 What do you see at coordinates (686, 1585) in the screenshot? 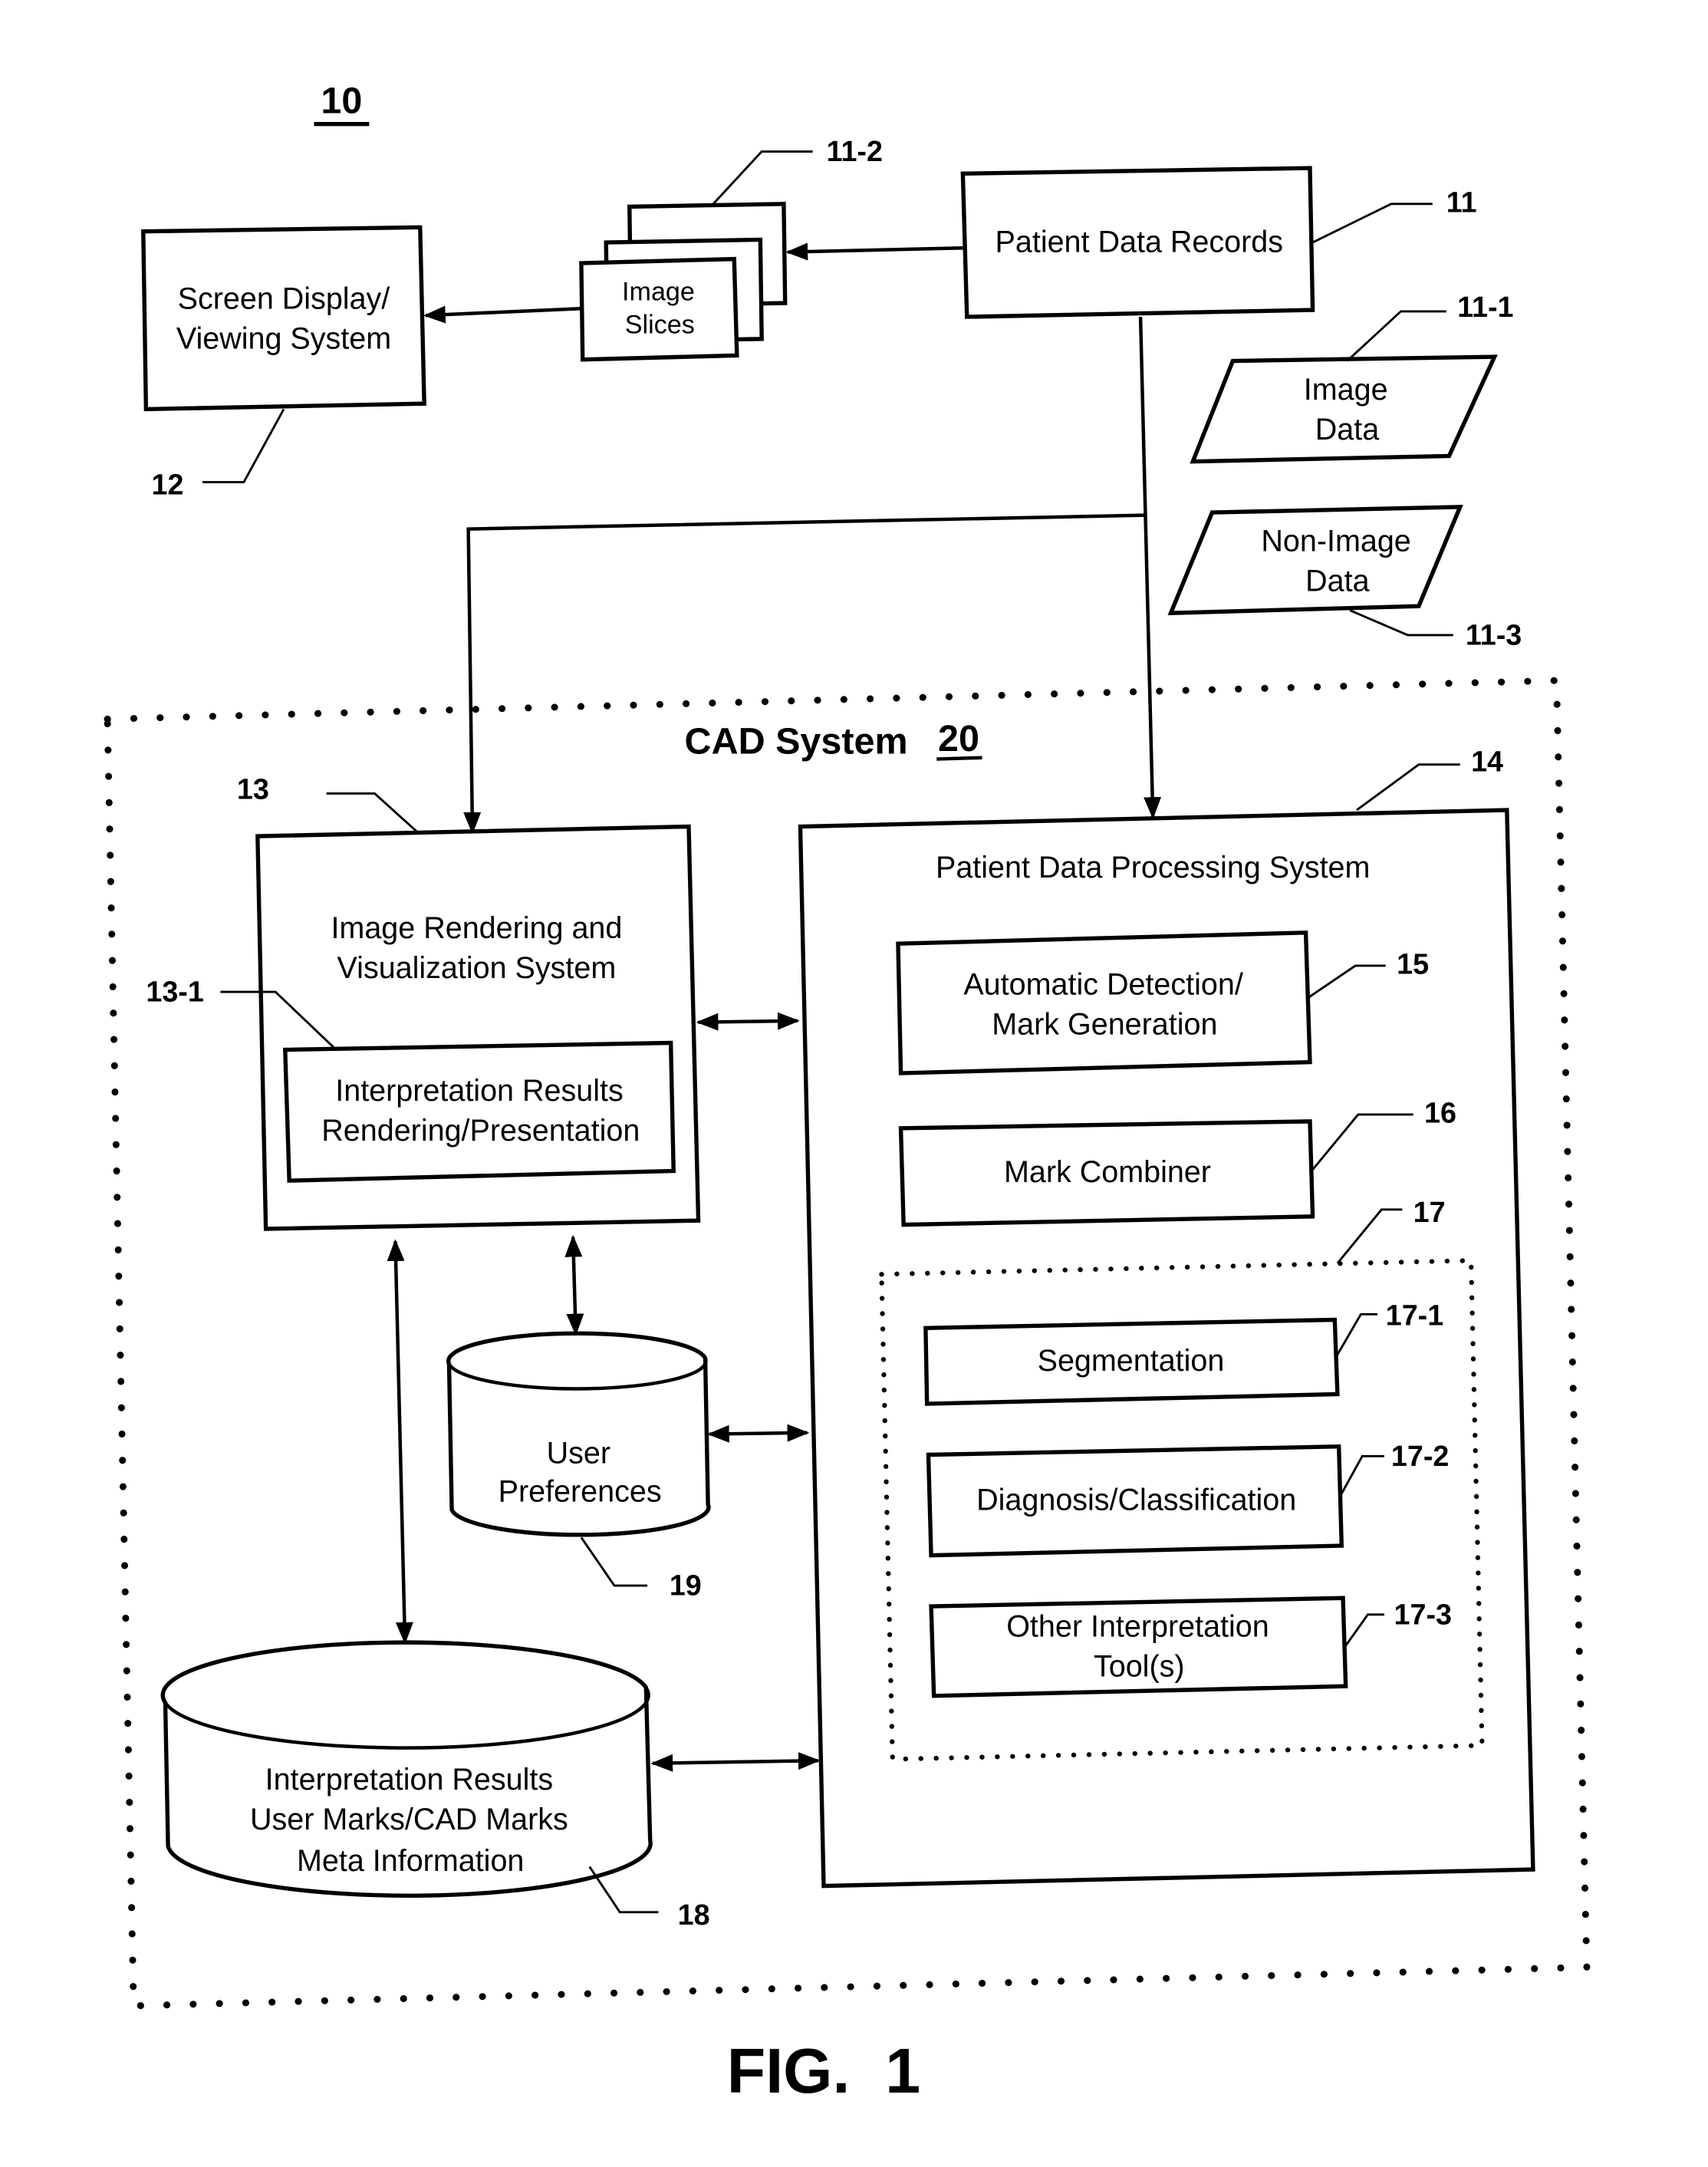
I see `user-preferences-ref: 19` at bounding box center [686, 1585].